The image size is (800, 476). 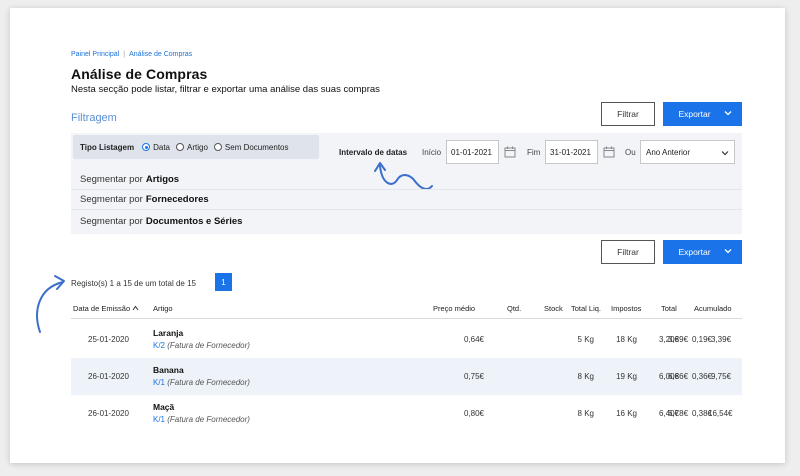 What do you see at coordinates (95, 54) in the screenshot?
I see `breadcrumb-link-dashboard: Painel Principal` at bounding box center [95, 54].